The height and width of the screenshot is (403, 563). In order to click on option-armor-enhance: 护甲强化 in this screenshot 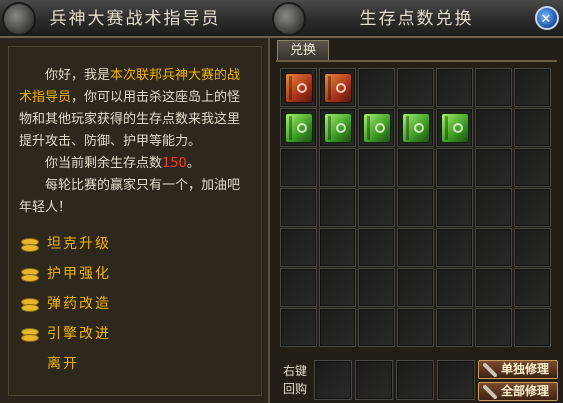, I will do `click(135, 274)`.